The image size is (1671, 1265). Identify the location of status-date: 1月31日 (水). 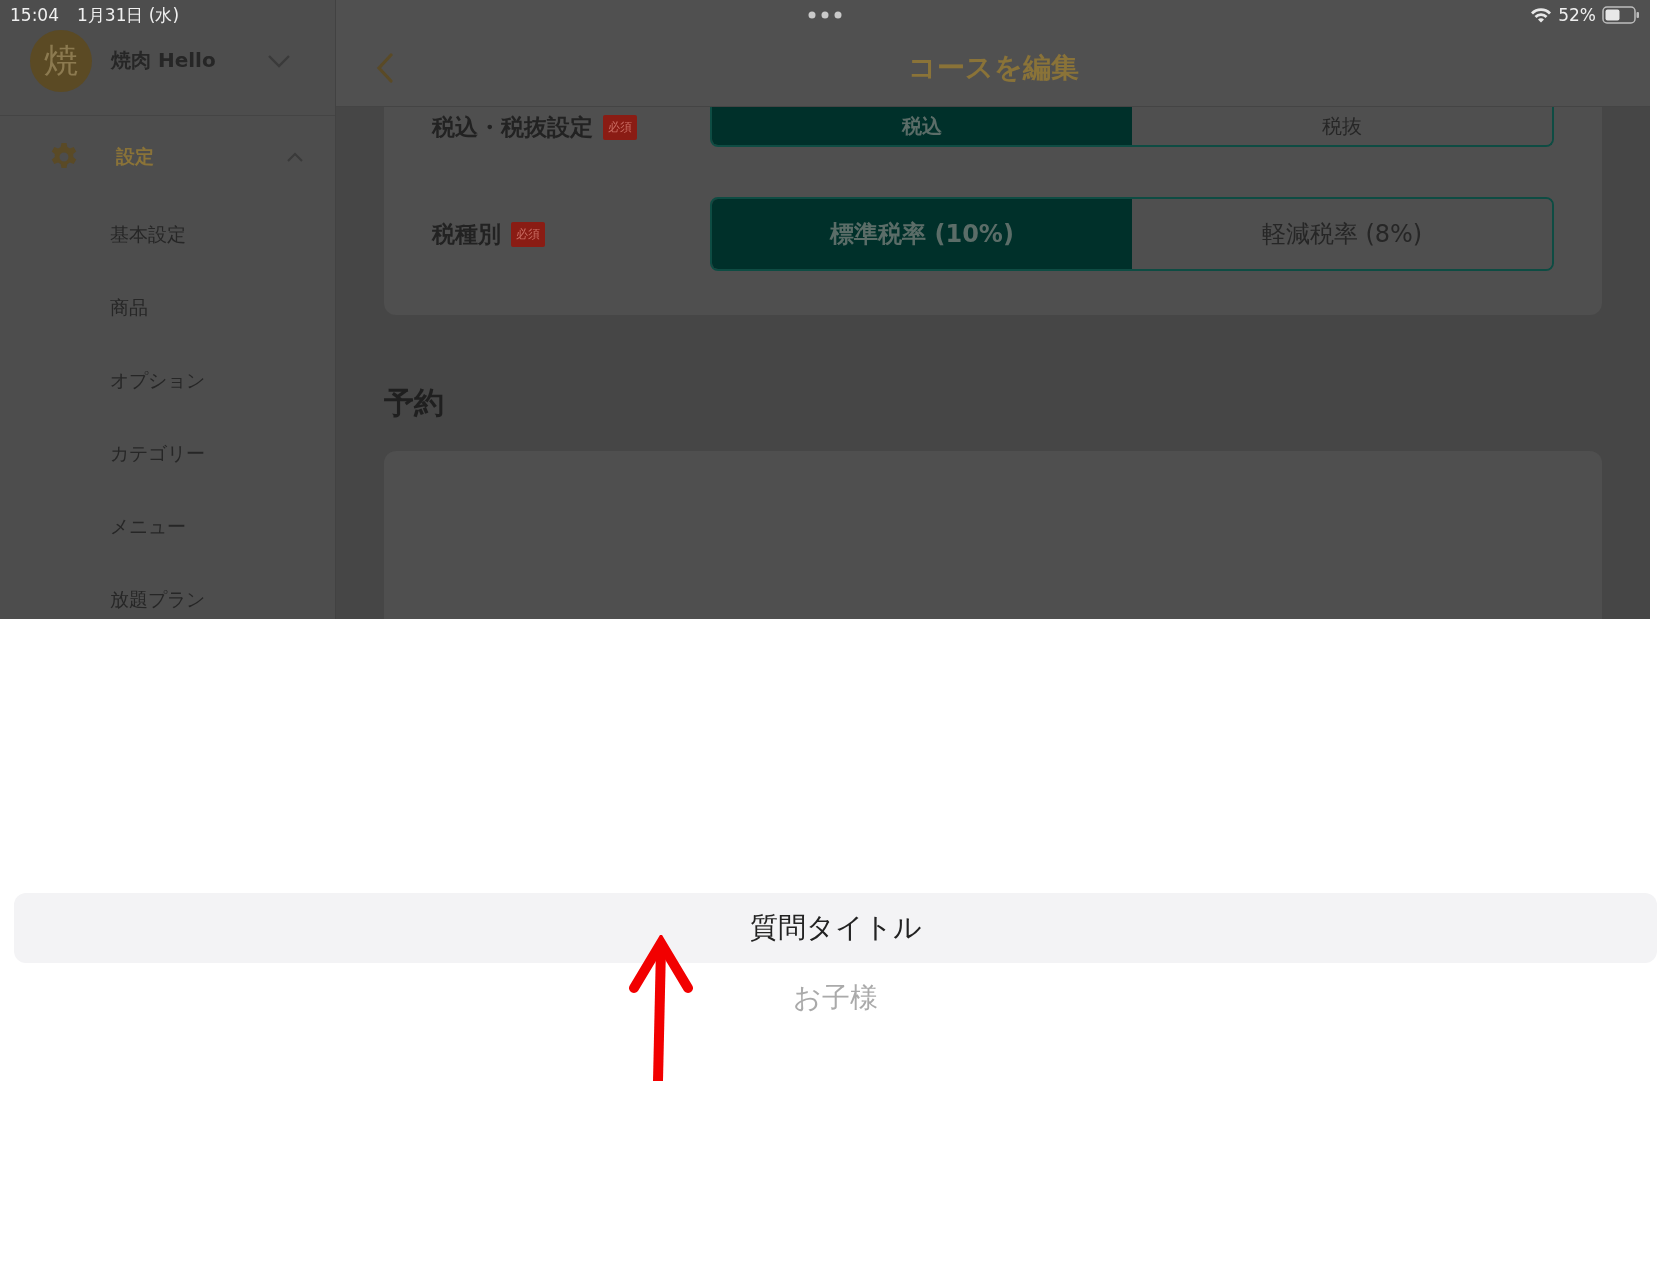
(128, 15).